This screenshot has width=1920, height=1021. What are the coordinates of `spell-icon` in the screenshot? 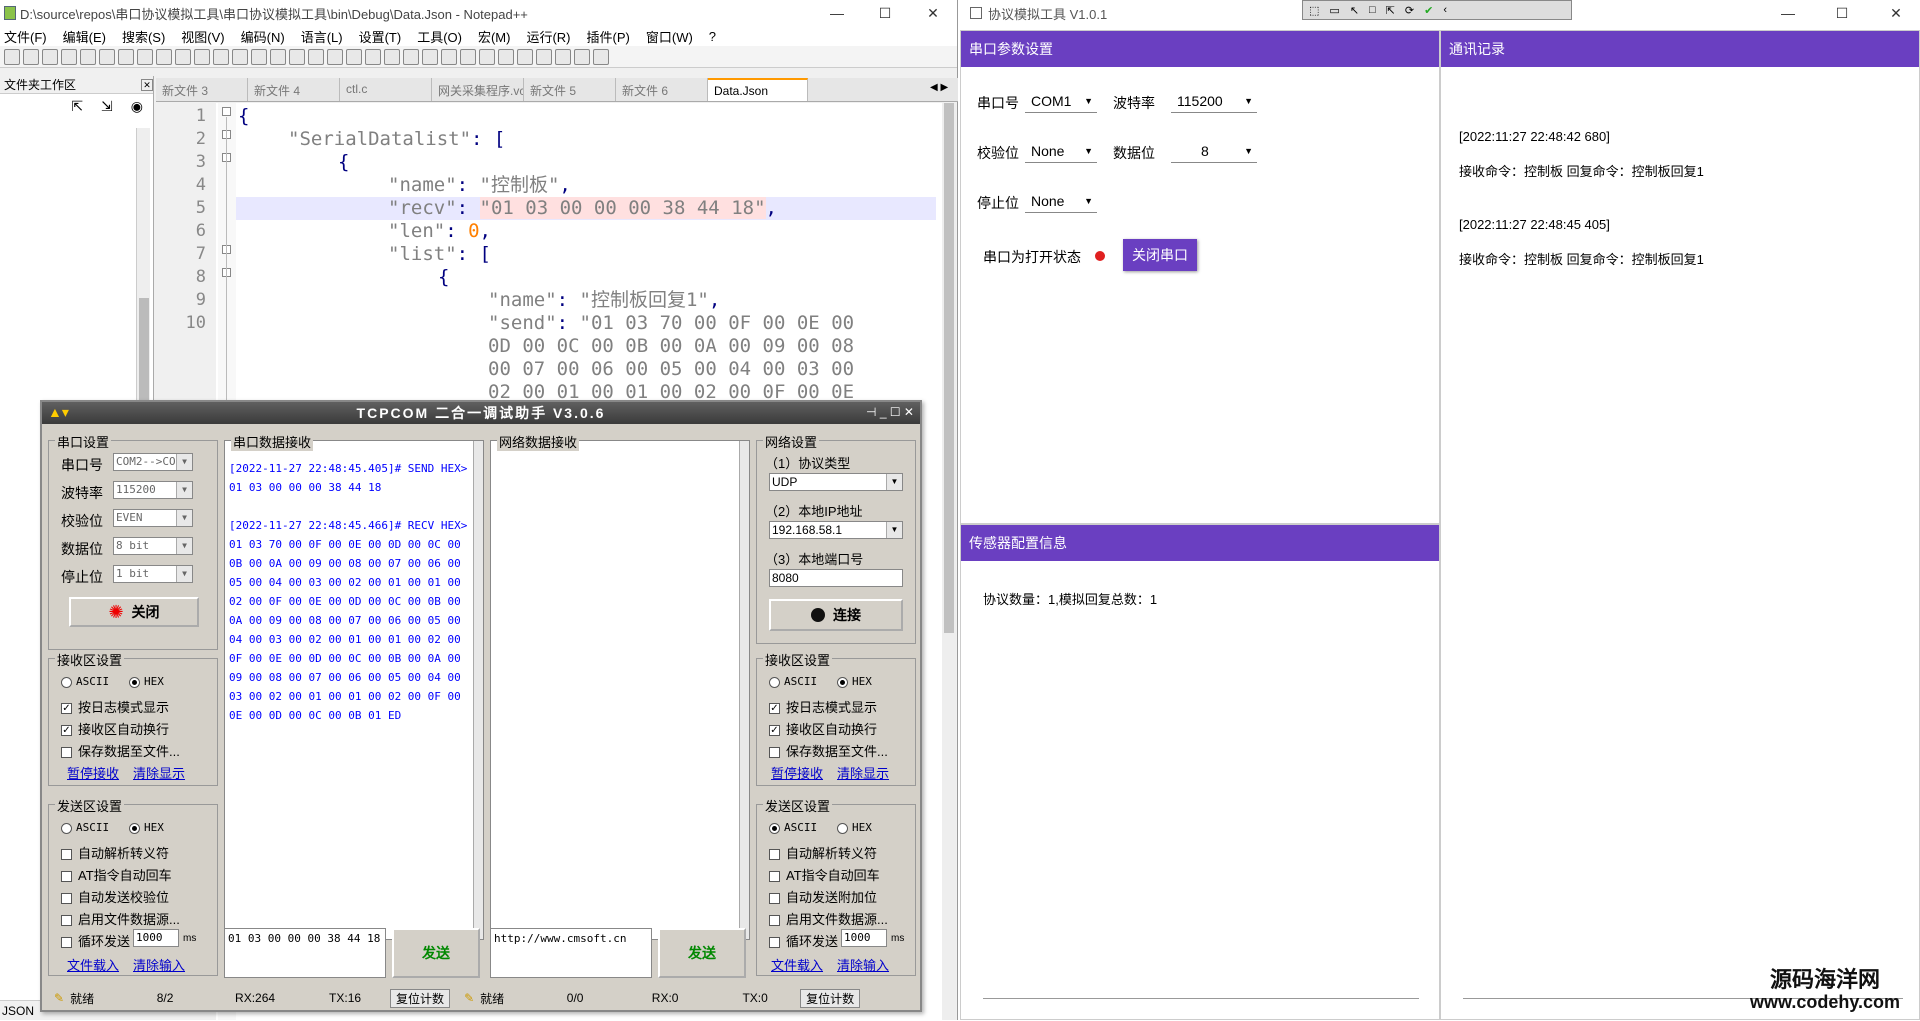 It's located at (601, 56).